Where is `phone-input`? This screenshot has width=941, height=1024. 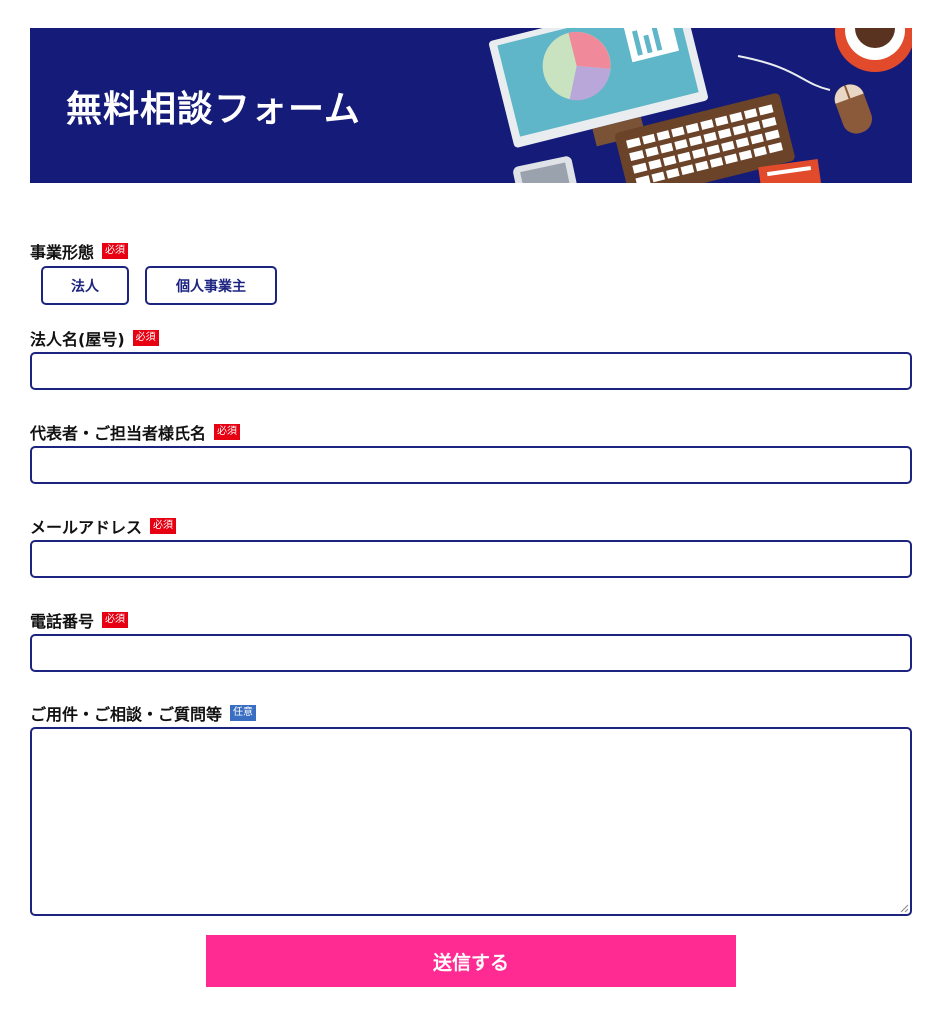 phone-input is located at coordinates (471, 653).